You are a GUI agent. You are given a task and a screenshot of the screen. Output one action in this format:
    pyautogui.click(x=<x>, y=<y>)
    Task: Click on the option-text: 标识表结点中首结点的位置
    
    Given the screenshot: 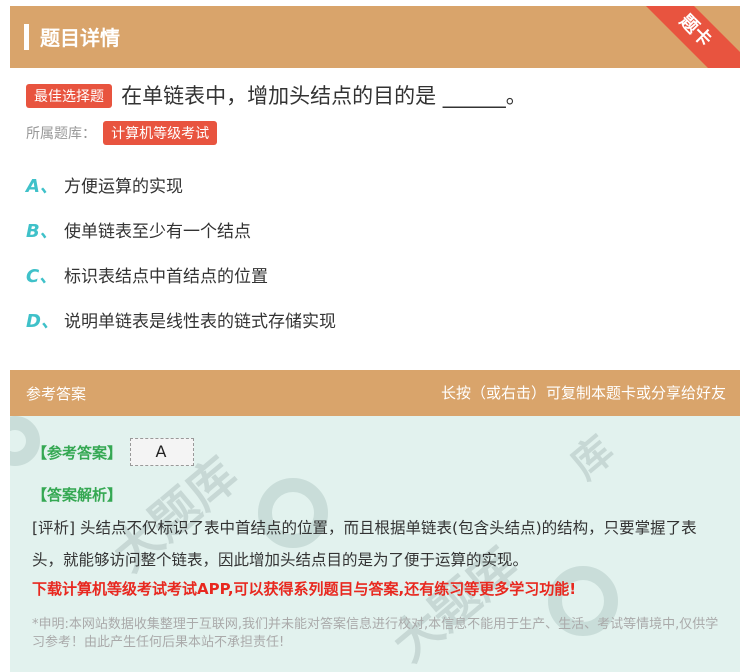 What is the action you would take?
    pyautogui.click(x=166, y=277)
    